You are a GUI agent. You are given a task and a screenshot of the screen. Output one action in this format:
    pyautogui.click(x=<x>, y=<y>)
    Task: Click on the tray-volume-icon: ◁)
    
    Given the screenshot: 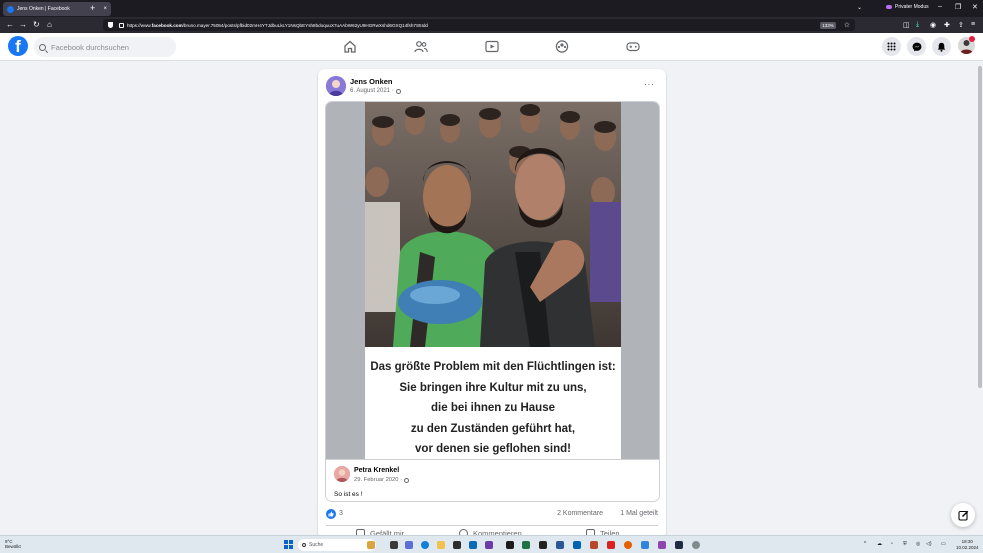 What is the action you would take?
    pyautogui.click(x=929, y=544)
    